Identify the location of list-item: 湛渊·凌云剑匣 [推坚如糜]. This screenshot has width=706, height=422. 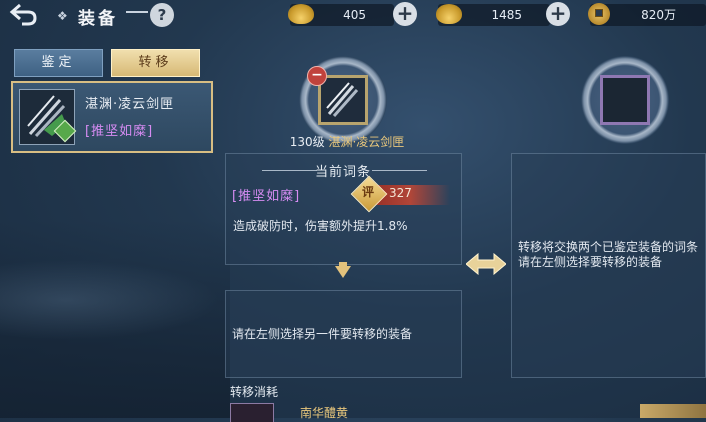
(112, 117).